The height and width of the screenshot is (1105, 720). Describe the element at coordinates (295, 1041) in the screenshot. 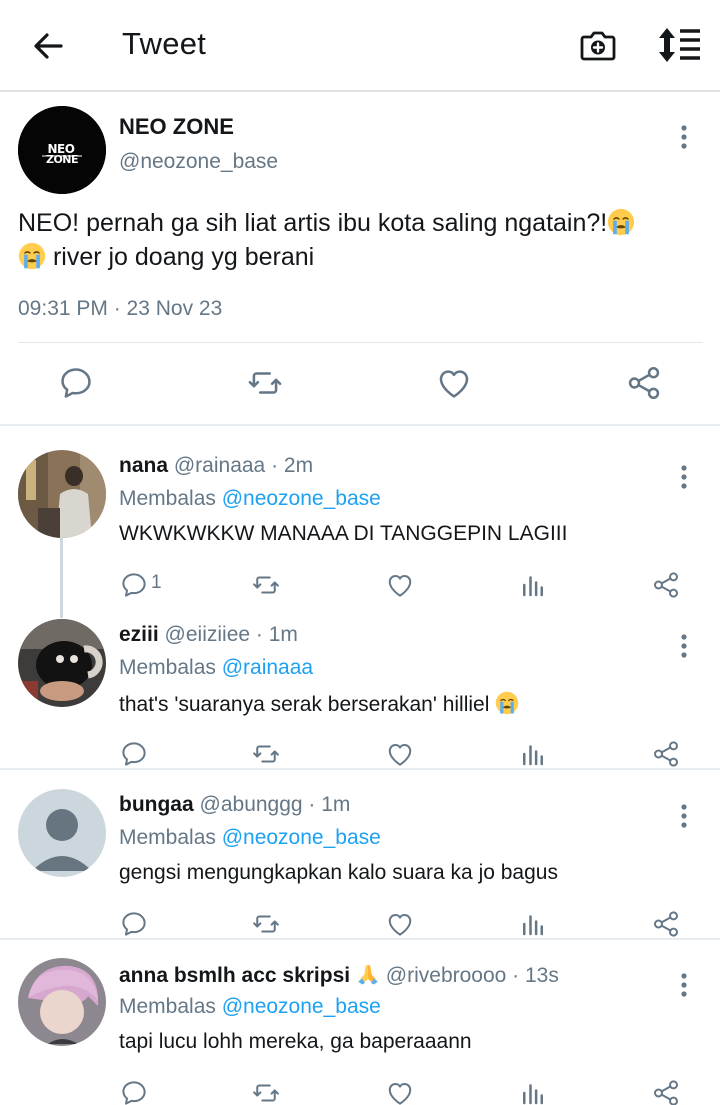

I see `reply-text: tapi lucu lohh mereka, ga baperaaann` at that location.